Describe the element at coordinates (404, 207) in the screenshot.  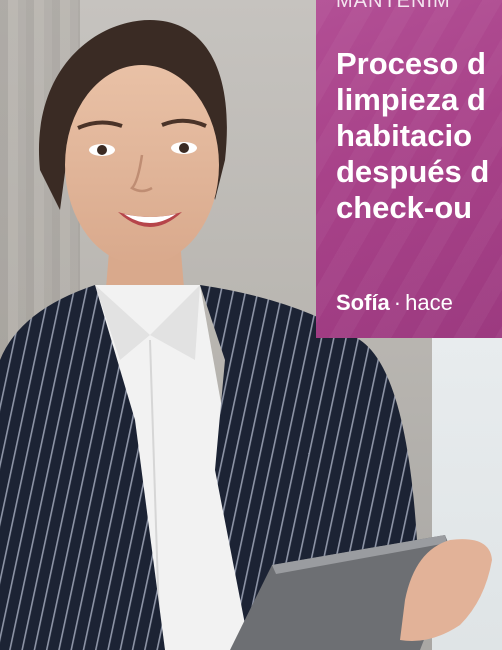
I see `title-line: check-ou` at that location.